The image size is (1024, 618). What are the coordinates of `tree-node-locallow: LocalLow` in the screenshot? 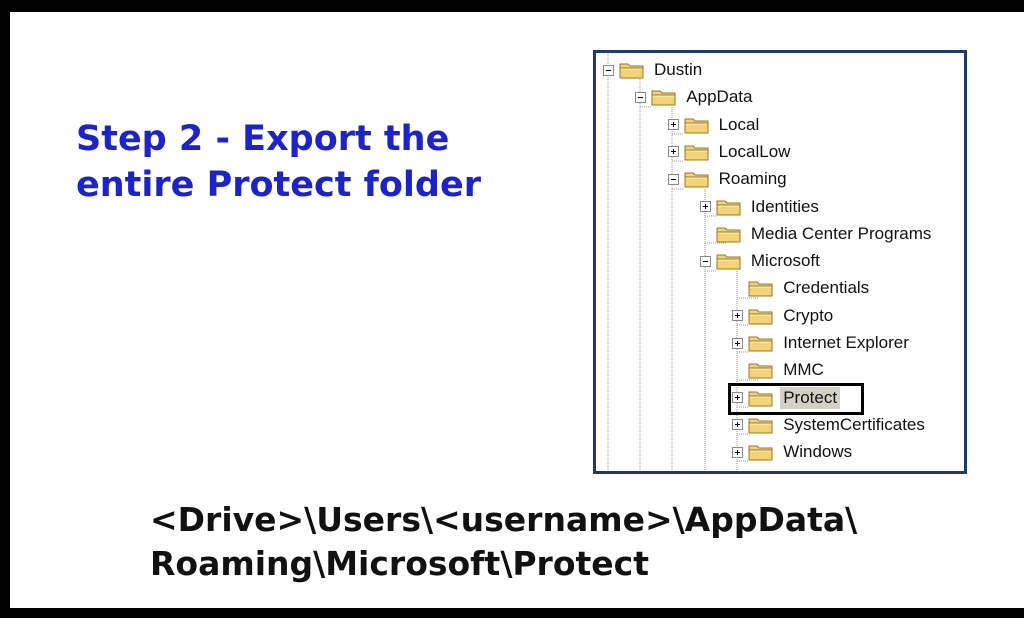 It's located at (730, 152).